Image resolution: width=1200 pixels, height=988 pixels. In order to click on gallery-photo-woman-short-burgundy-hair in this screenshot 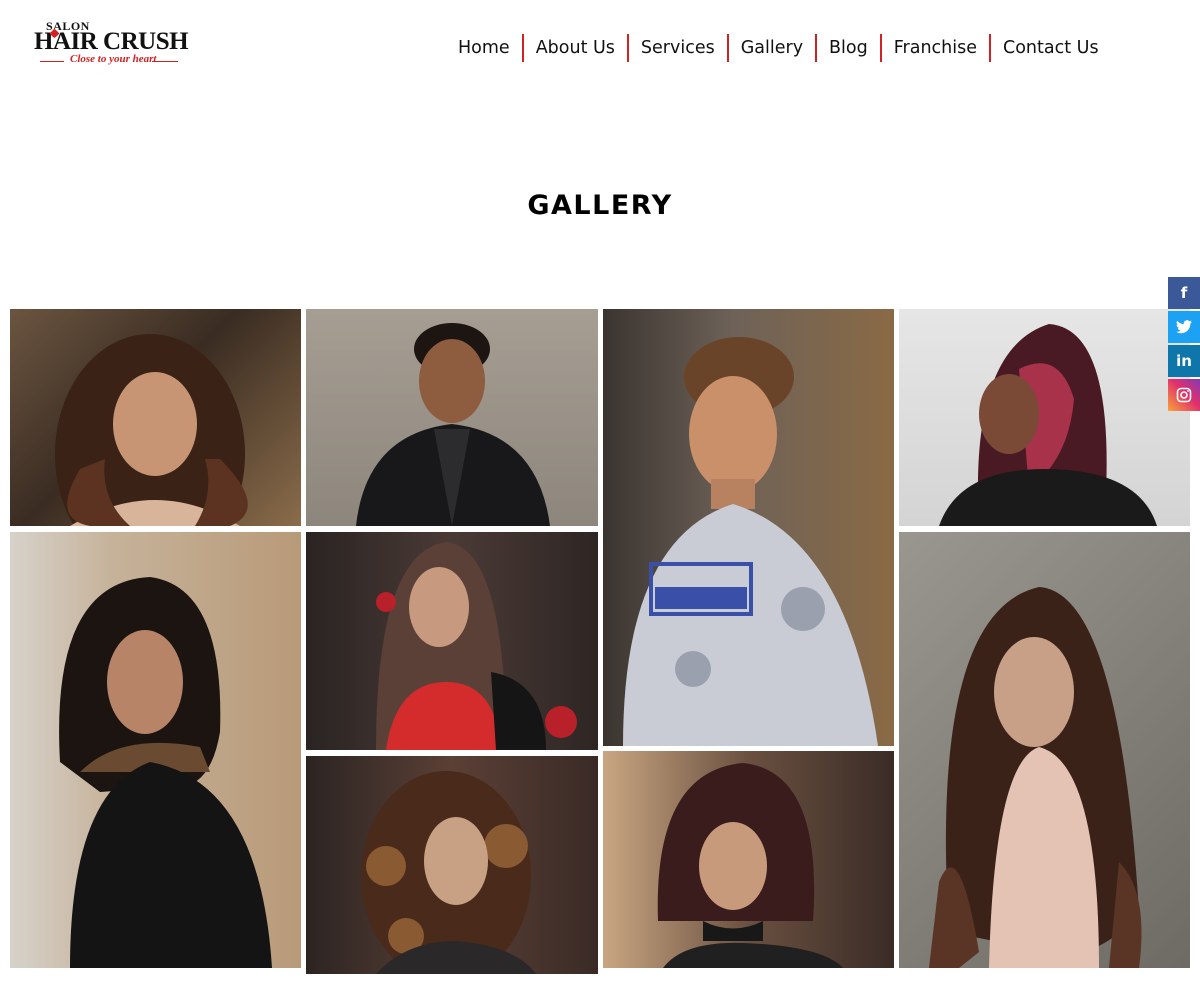, I will do `click(748, 859)`.